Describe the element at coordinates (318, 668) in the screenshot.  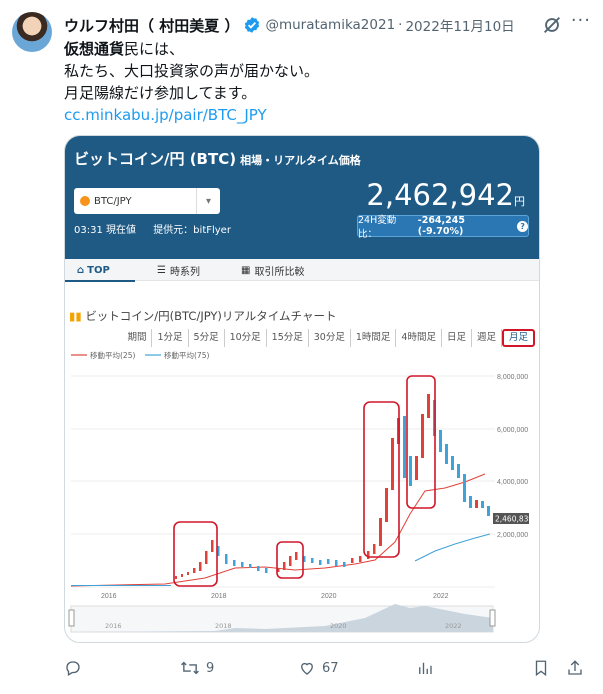
I see `like-button: 67` at that location.